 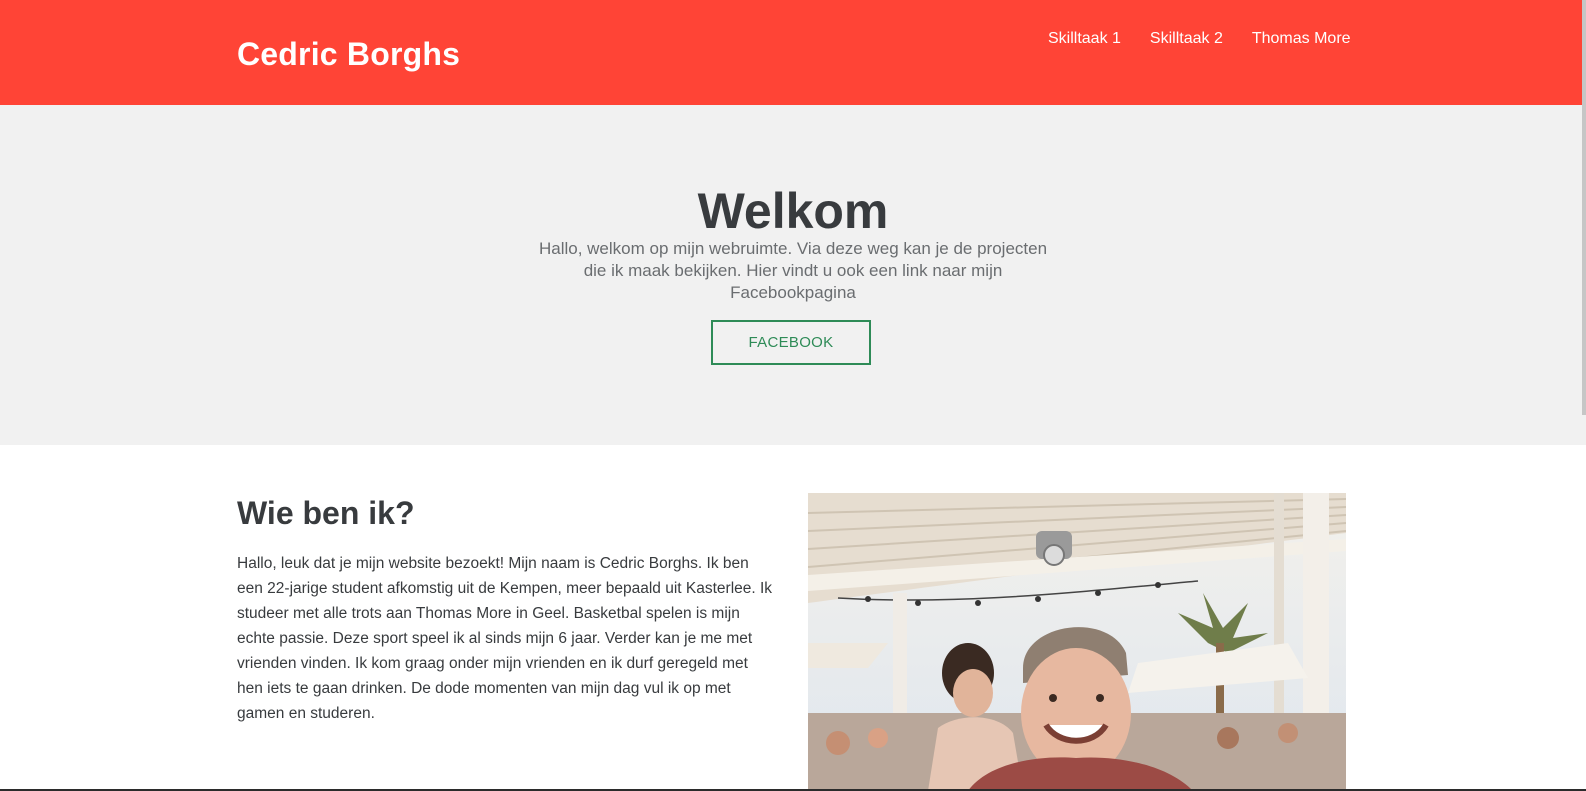 I want to click on about-title: Wie ben ik?, so click(x=326, y=513).